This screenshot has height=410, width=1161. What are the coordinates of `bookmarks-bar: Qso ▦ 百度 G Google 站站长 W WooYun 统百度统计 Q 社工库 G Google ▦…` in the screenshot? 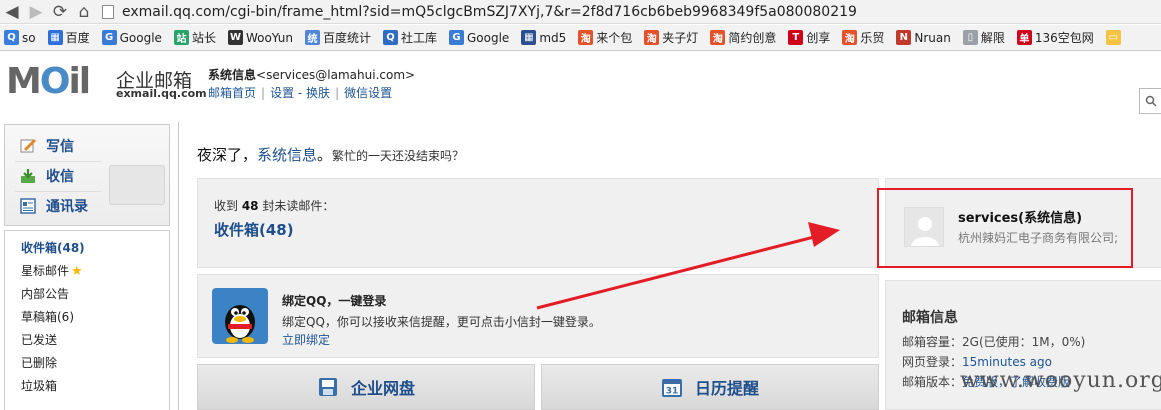 It's located at (580, 38).